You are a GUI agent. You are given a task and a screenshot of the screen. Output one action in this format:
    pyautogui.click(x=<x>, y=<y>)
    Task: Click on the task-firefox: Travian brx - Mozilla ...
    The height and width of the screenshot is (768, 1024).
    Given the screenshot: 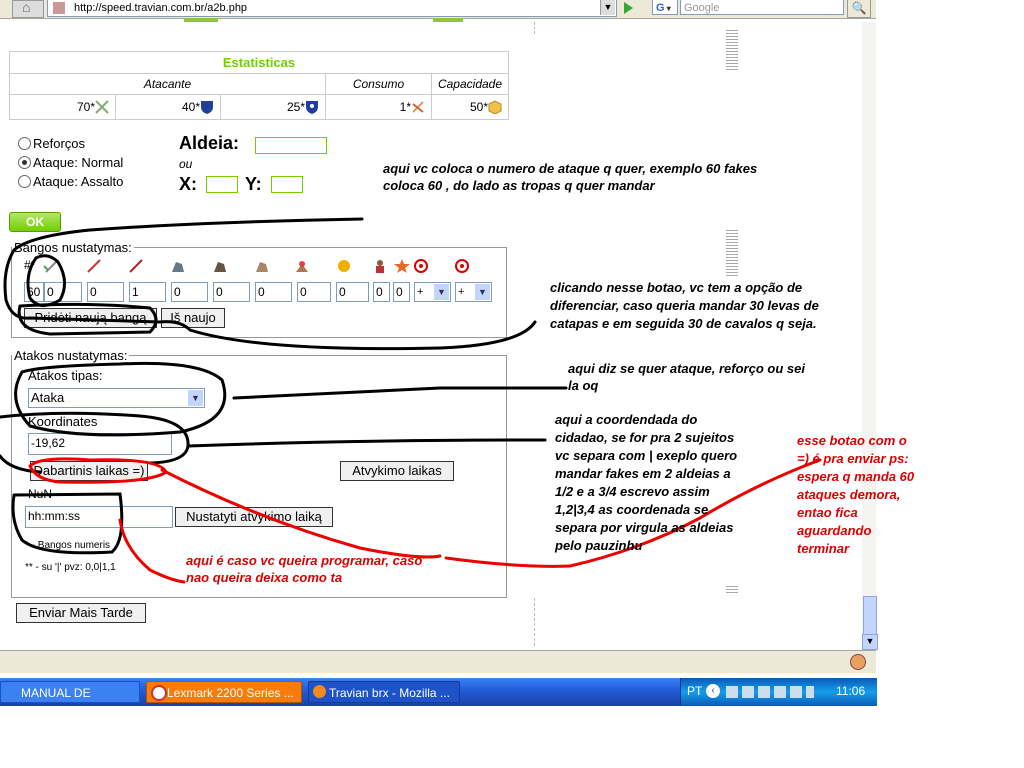 What is the action you would take?
    pyautogui.click(x=384, y=692)
    